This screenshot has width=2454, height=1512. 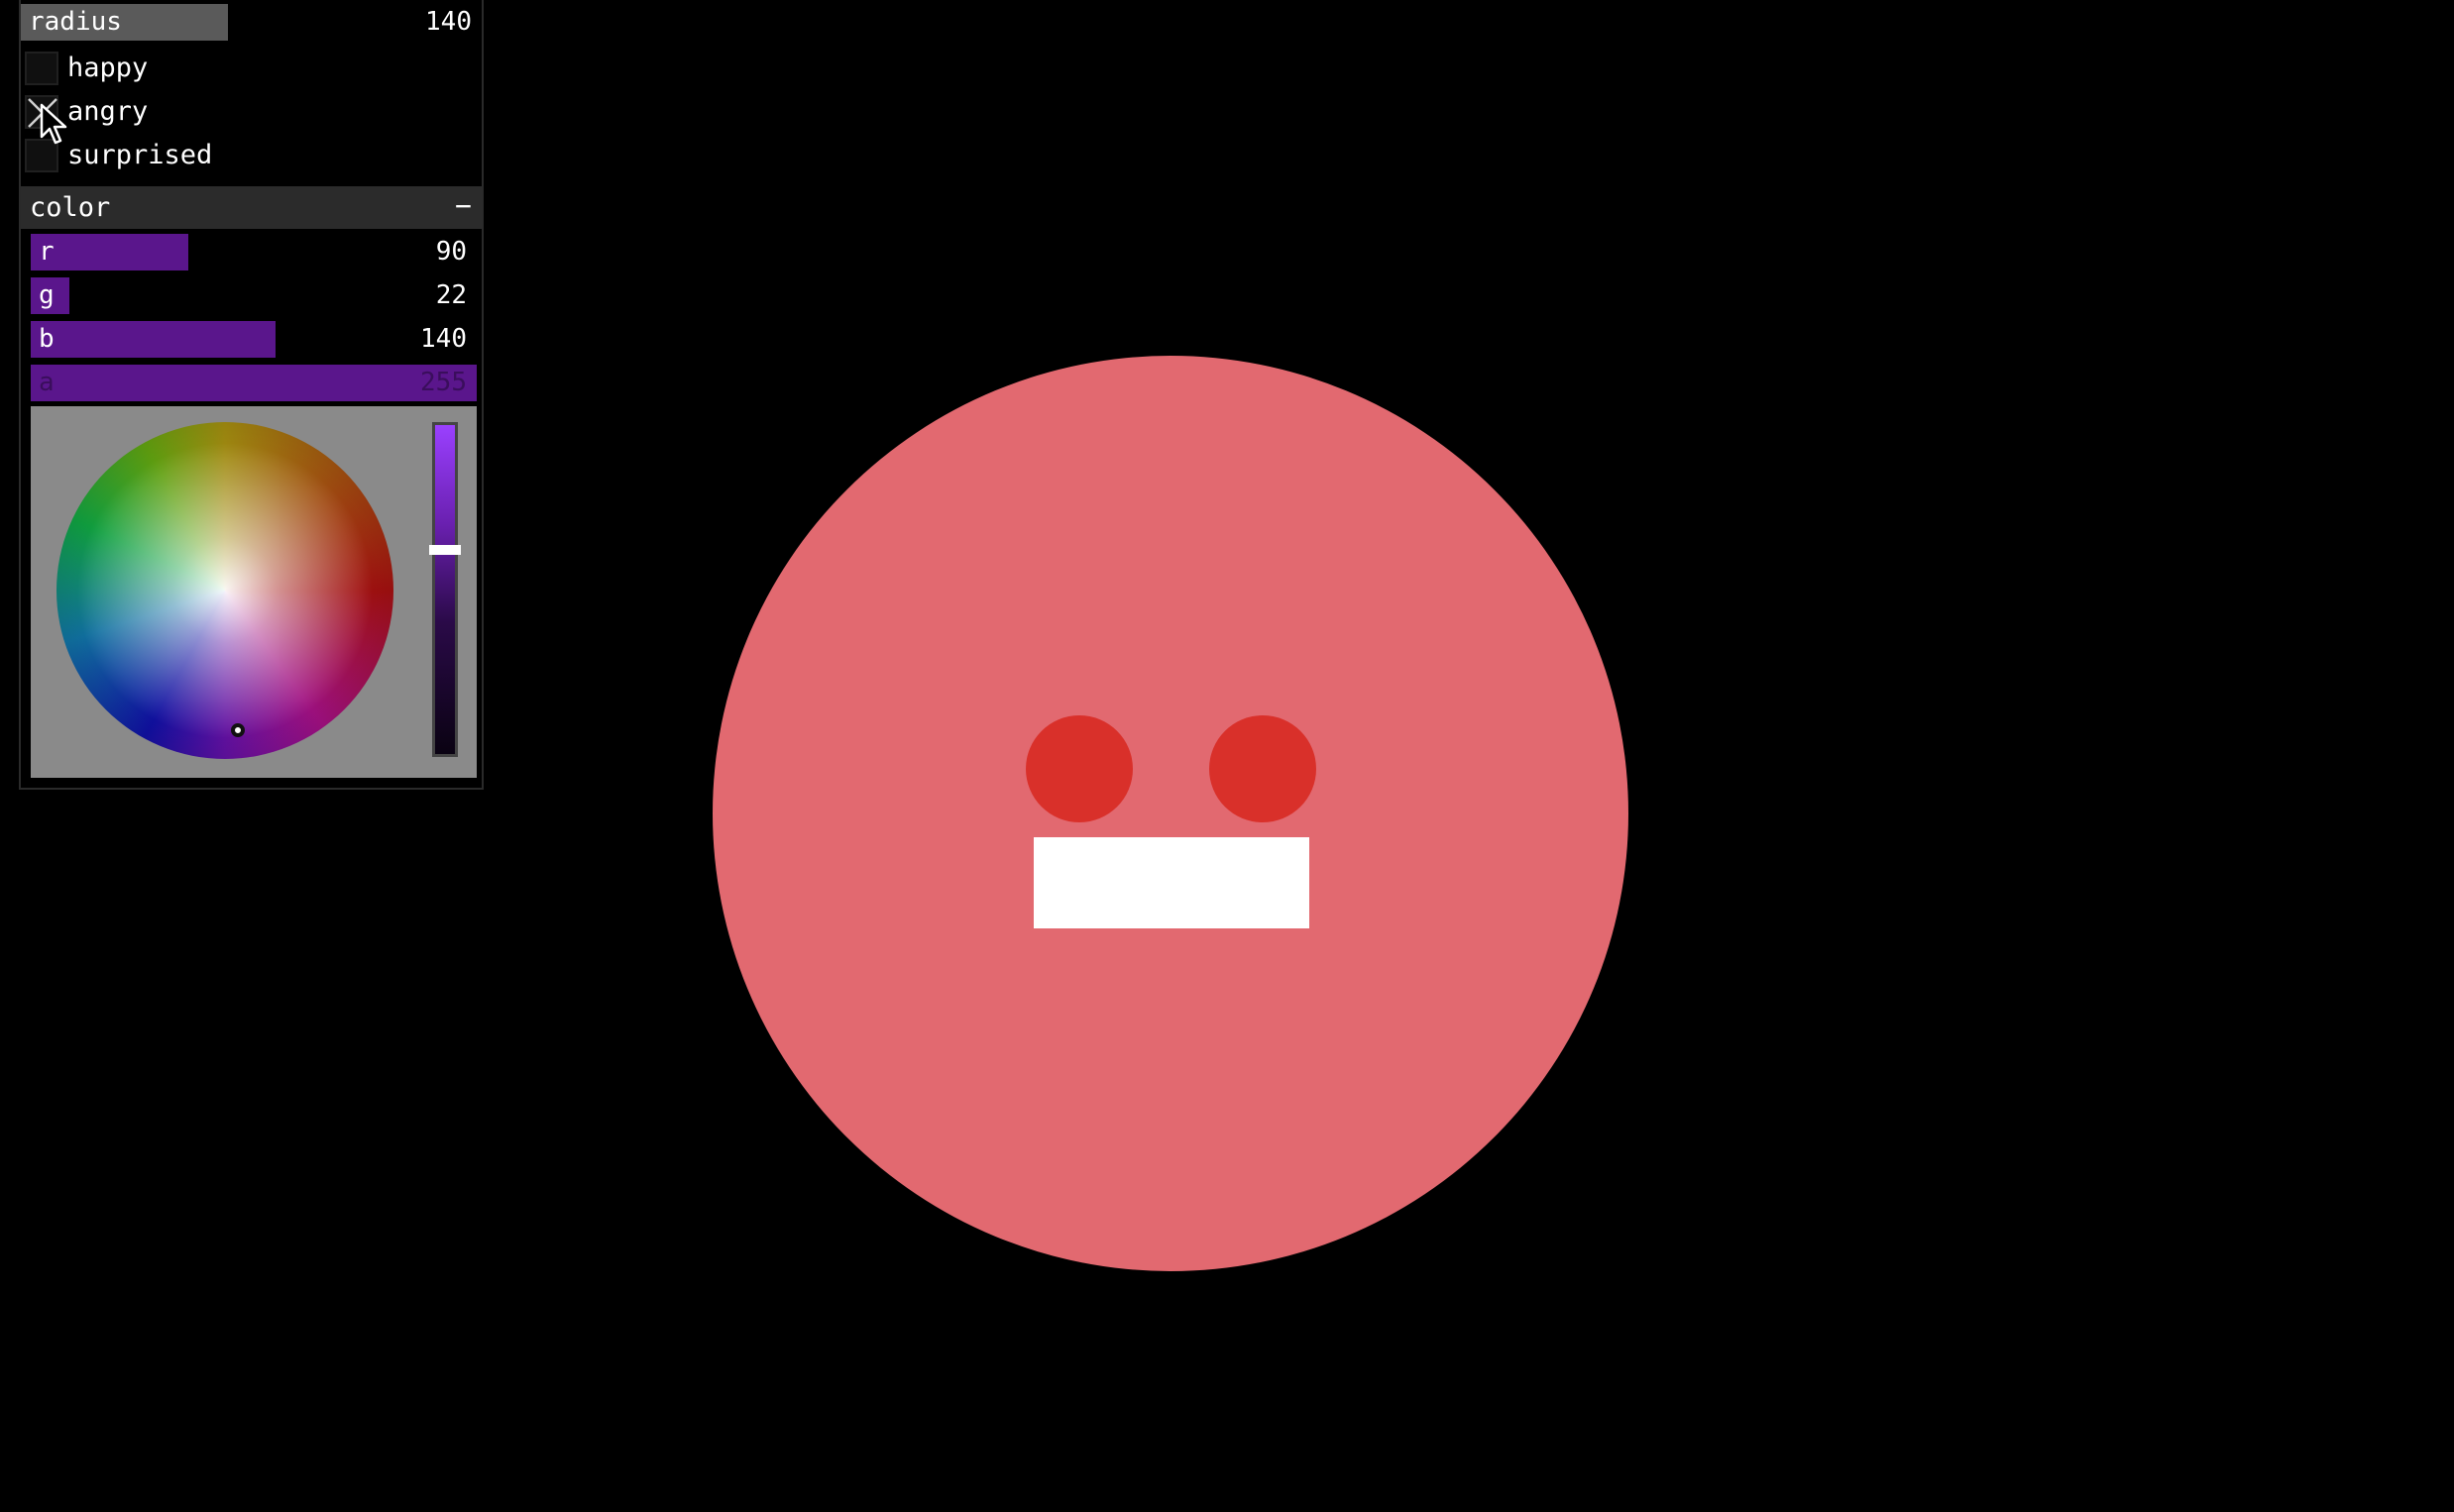 I want to click on mouse-cursor-icon, so click(x=54, y=124).